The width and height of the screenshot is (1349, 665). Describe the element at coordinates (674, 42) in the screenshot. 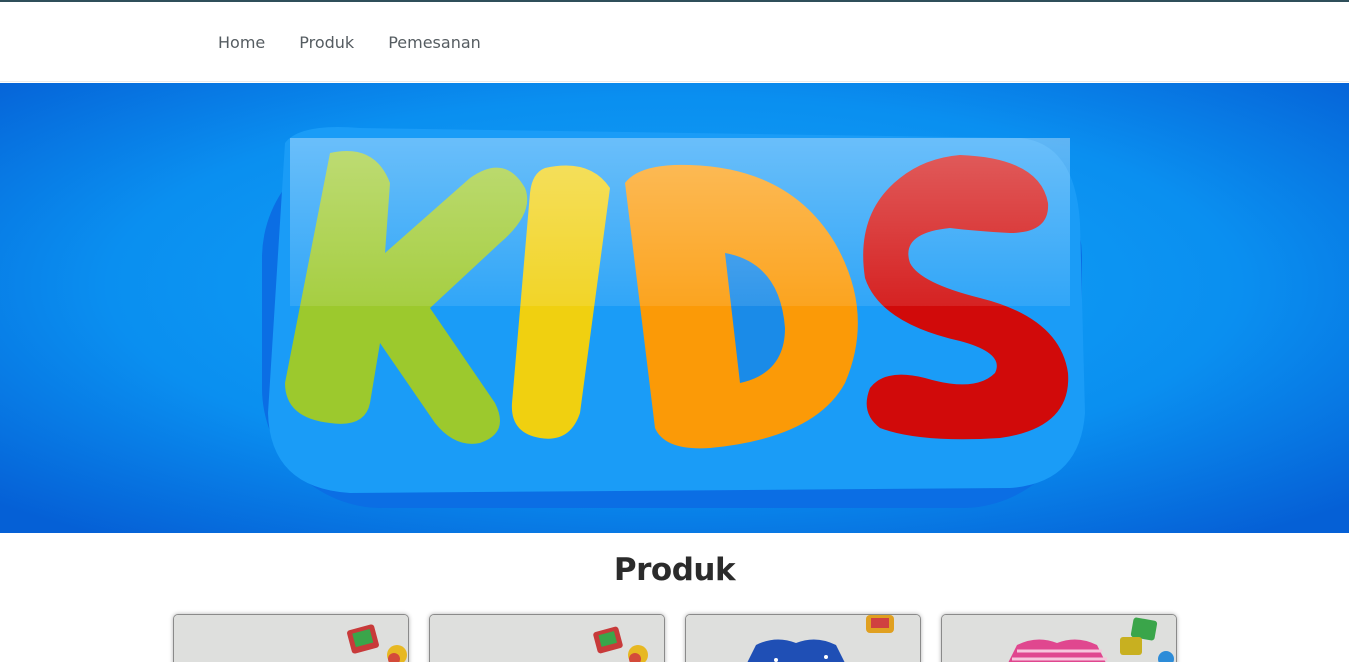

I see `navbar: Home Produk Pemesanan` at that location.